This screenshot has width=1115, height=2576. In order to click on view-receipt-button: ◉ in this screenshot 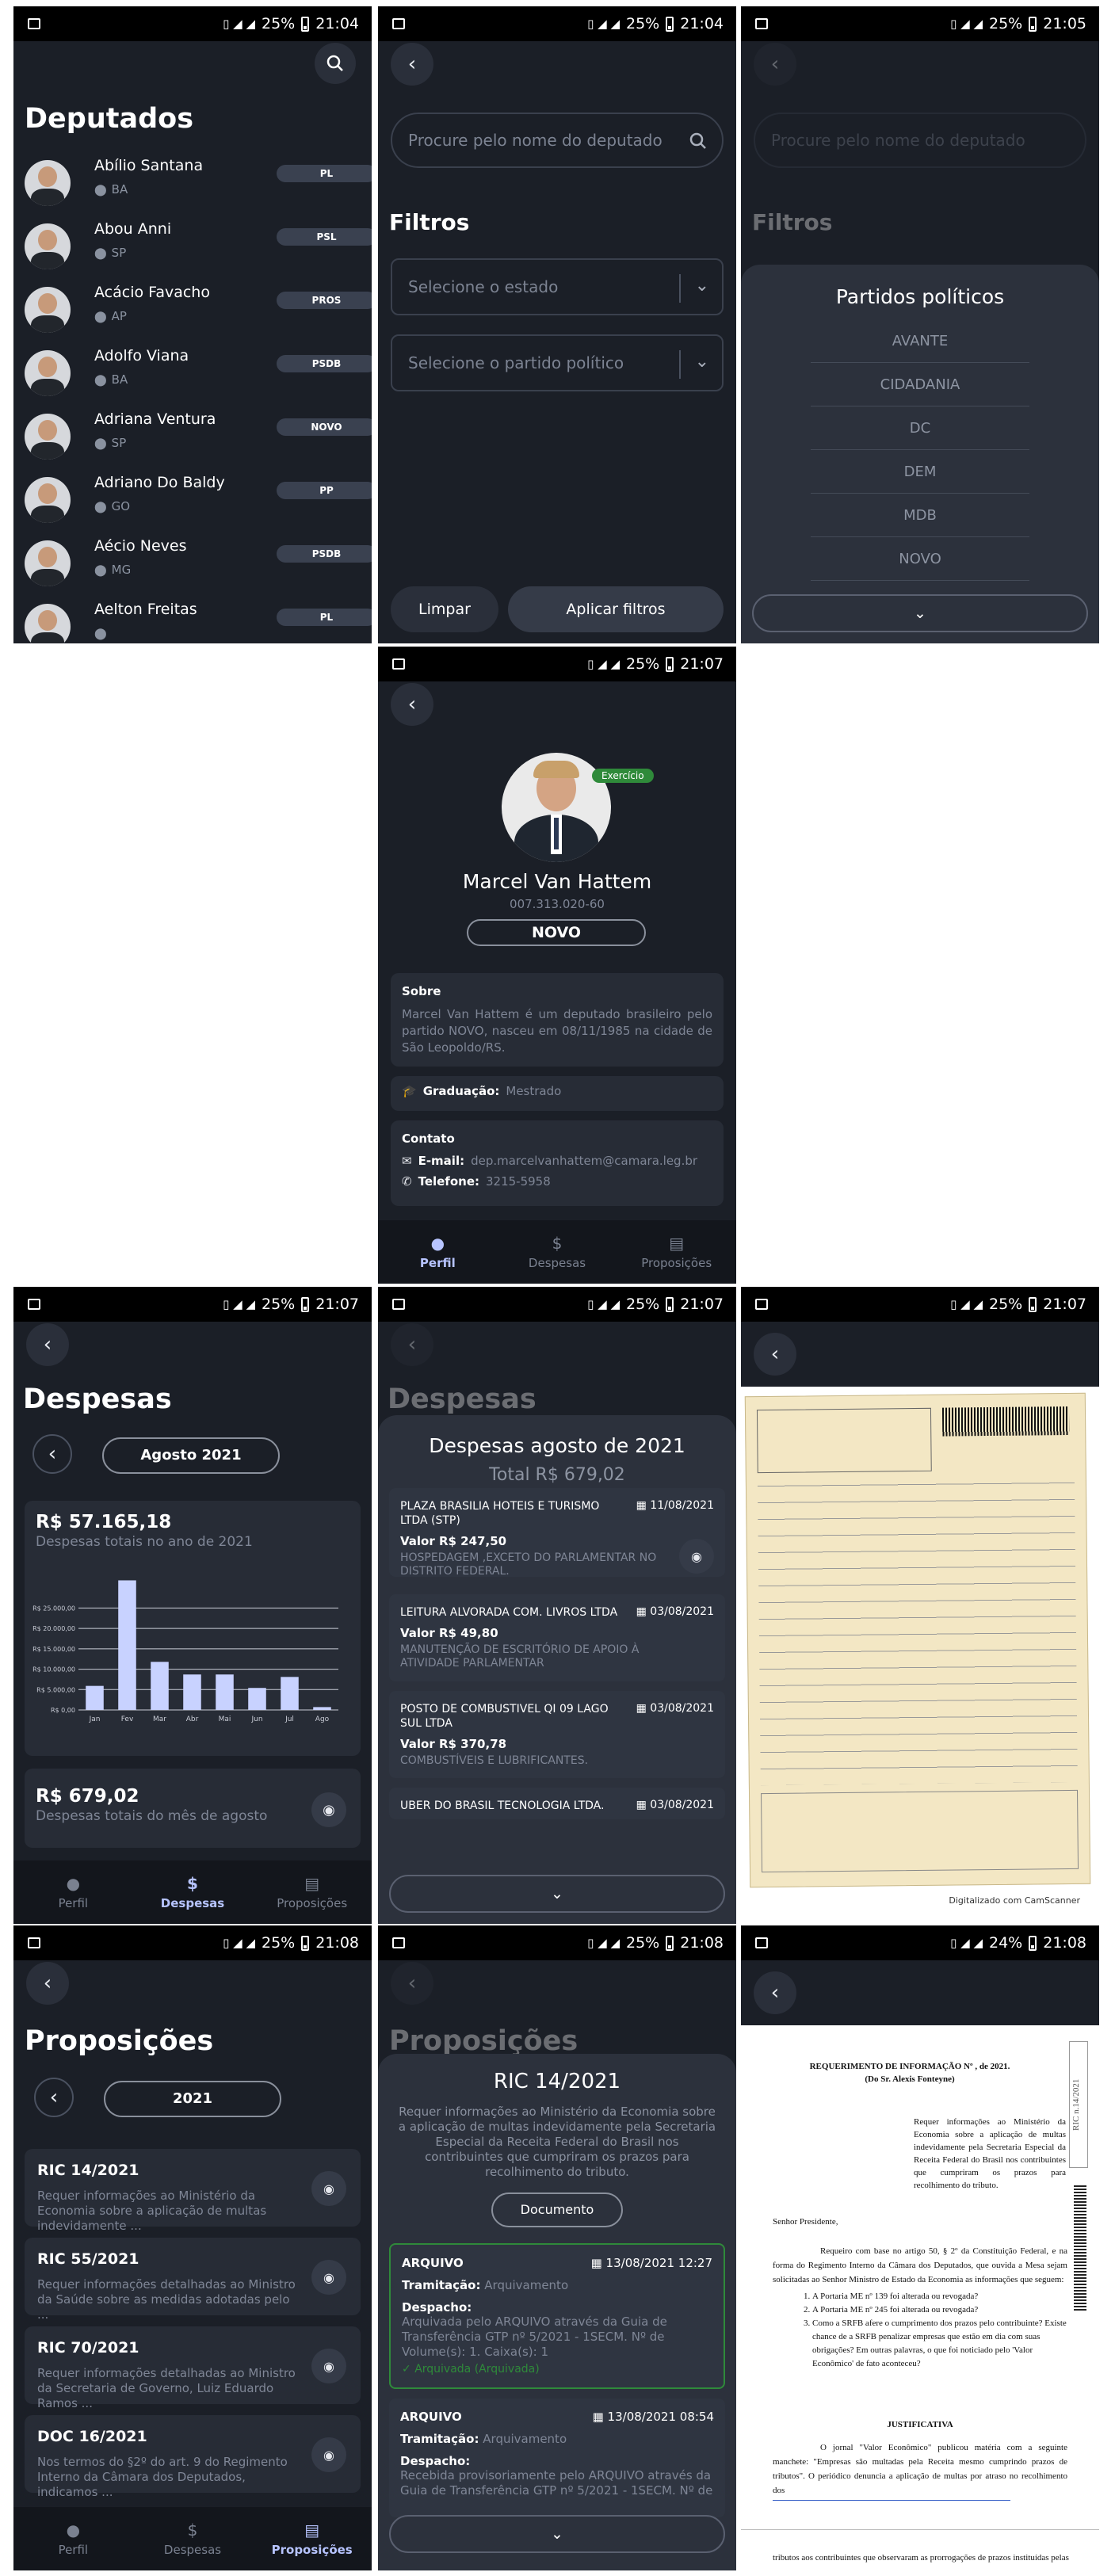, I will do `click(697, 1556)`.